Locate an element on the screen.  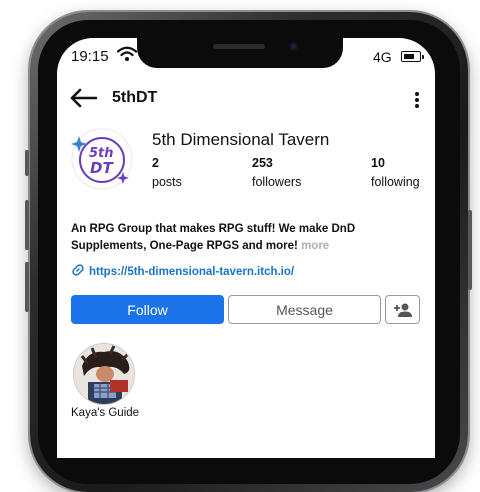
avatar: 5th DT is located at coordinates (102, 159).